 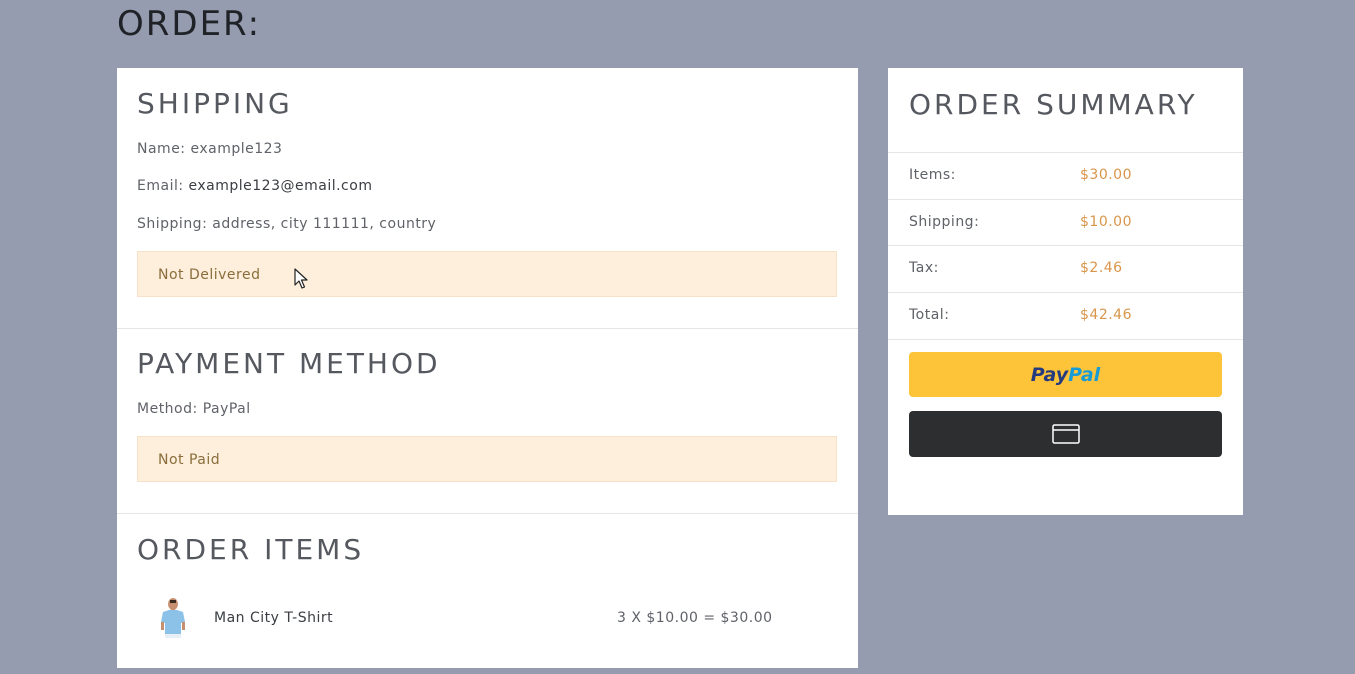 What do you see at coordinates (1106, 222) in the screenshot?
I see `summary-shipping-amount: $10.00` at bounding box center [1106, 222].